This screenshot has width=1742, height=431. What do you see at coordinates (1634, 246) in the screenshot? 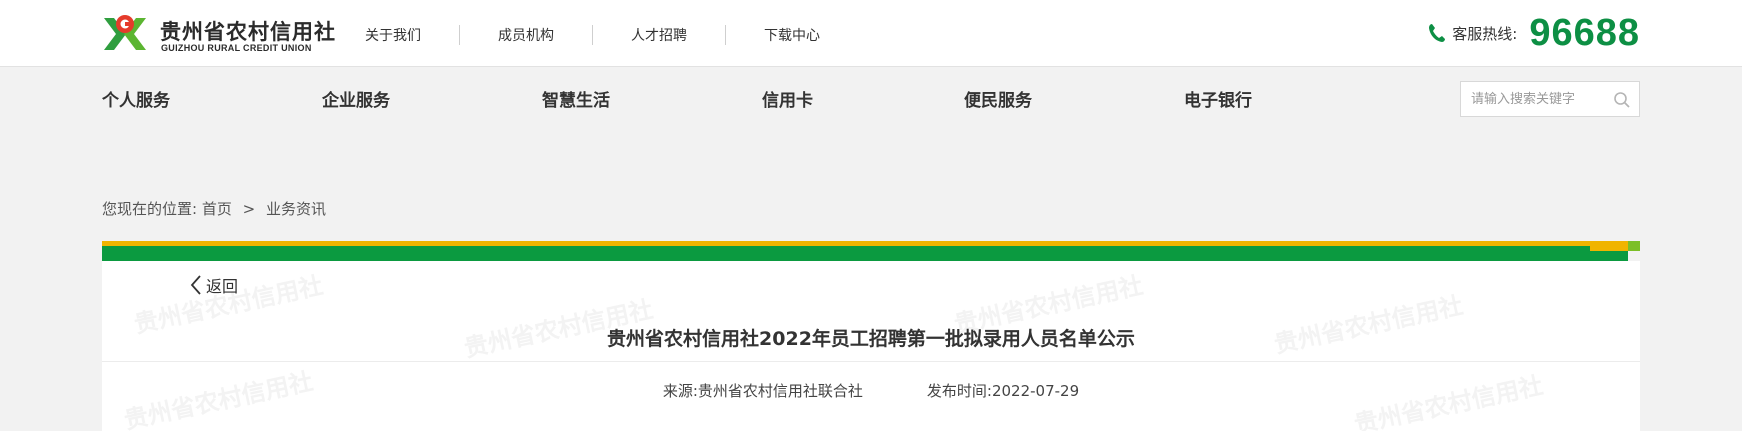
I see `stripe-corner-green` at bounding box center [1634, 246].